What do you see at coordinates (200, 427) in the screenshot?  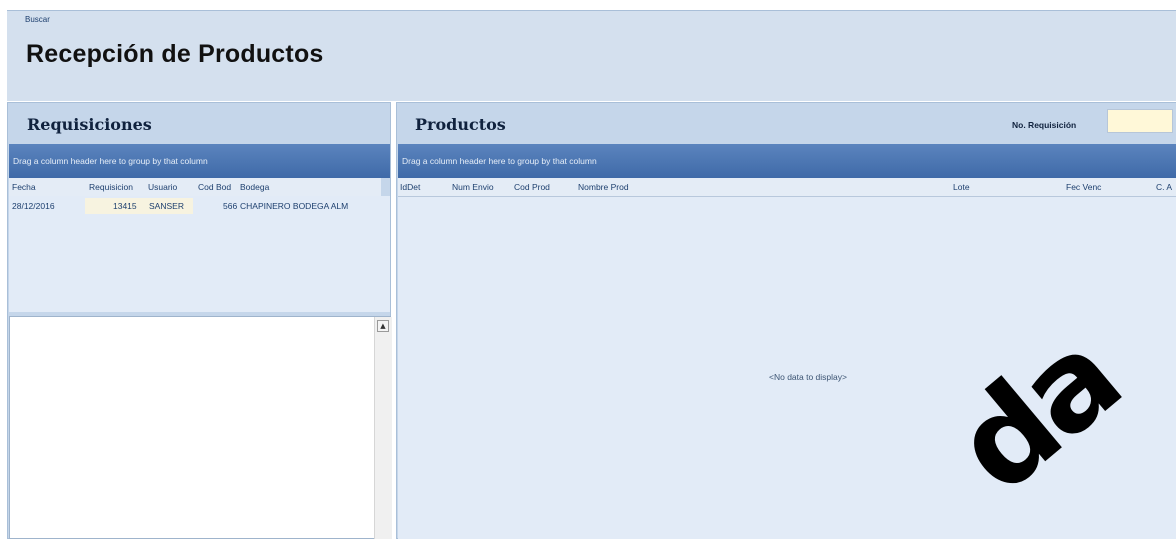 I see `notes-memo` at bounding box center [200, 427].